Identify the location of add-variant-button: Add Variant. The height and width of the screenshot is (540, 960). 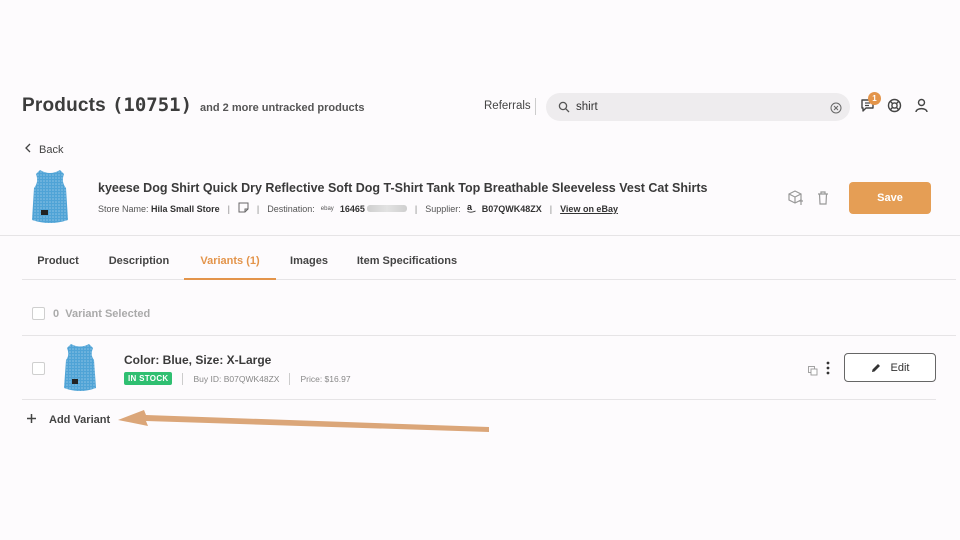
(68, 420).